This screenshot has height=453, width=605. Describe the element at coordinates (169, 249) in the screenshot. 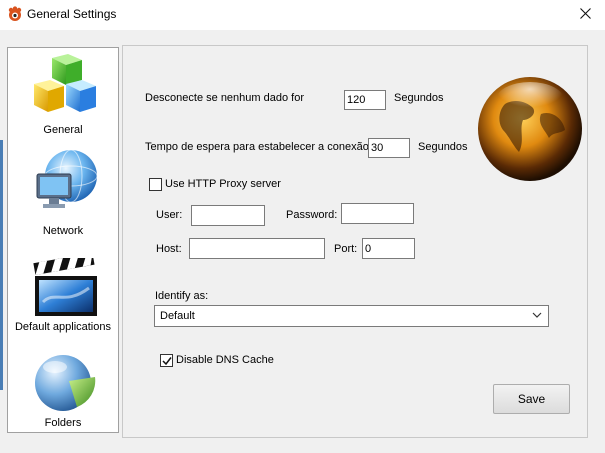

I see `host-label: Host:` at that location.